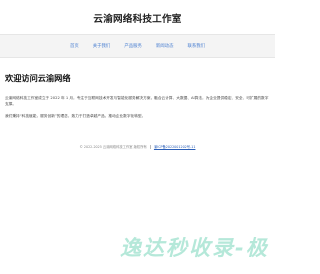  I want to click on nav-item-contact: 联系我们, so click(196, 46).